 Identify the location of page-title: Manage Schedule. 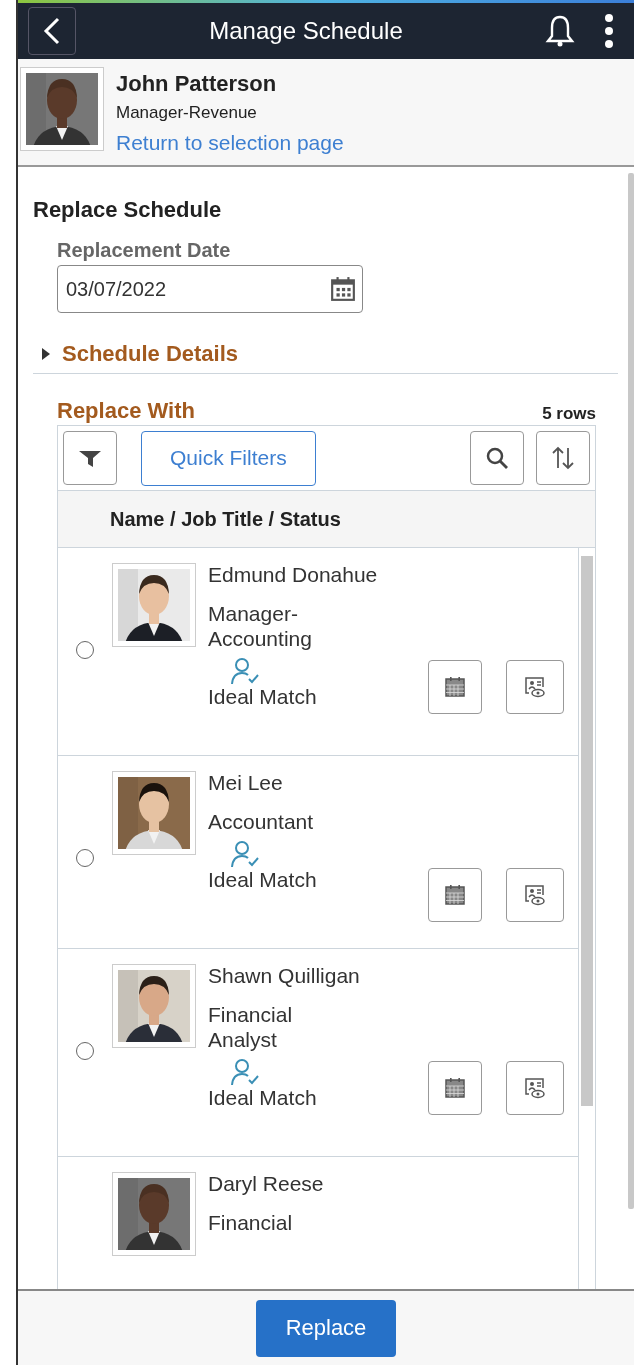
(306, 31).